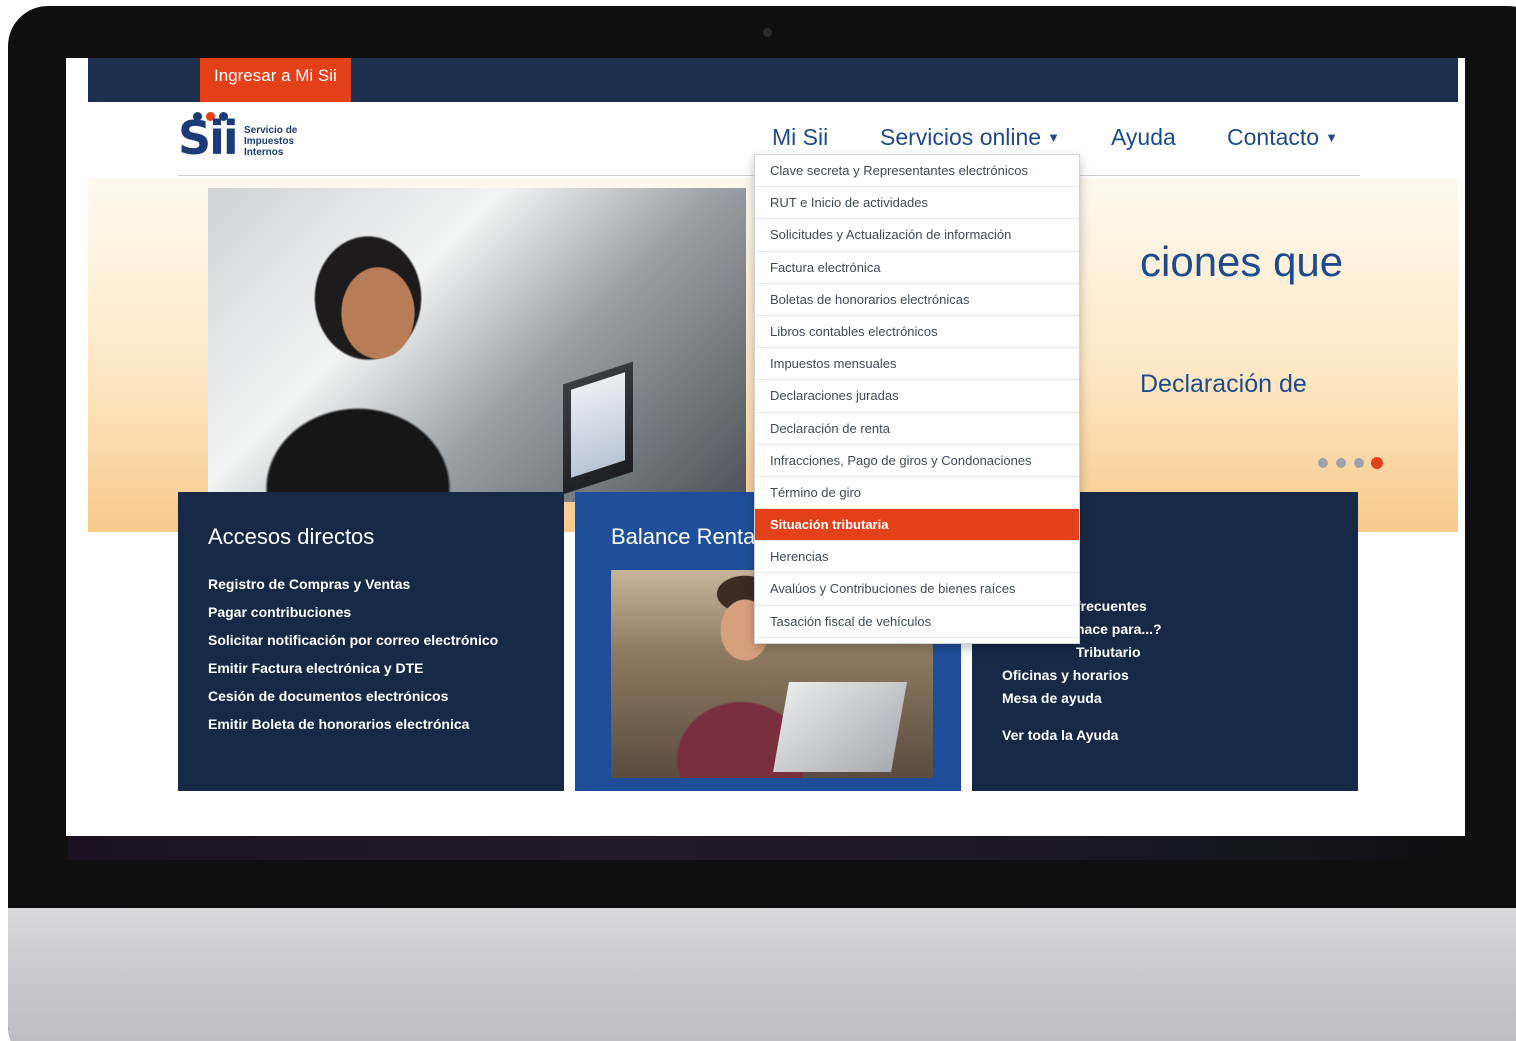 The height and width of the screenshot is (1041, 1516). Describe the element at coordinates (917, 332) in the screenshot. I see `dropdown-item: Libros contables electrónicos` at that location.